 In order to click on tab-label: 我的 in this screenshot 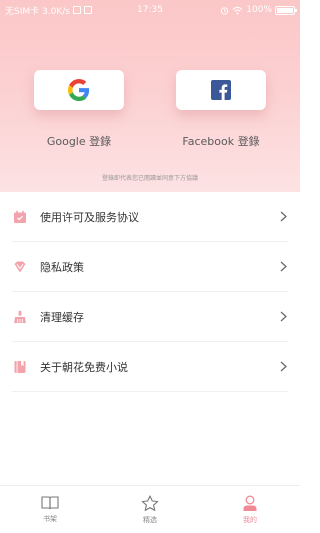, I will do `click(250, 519)`.